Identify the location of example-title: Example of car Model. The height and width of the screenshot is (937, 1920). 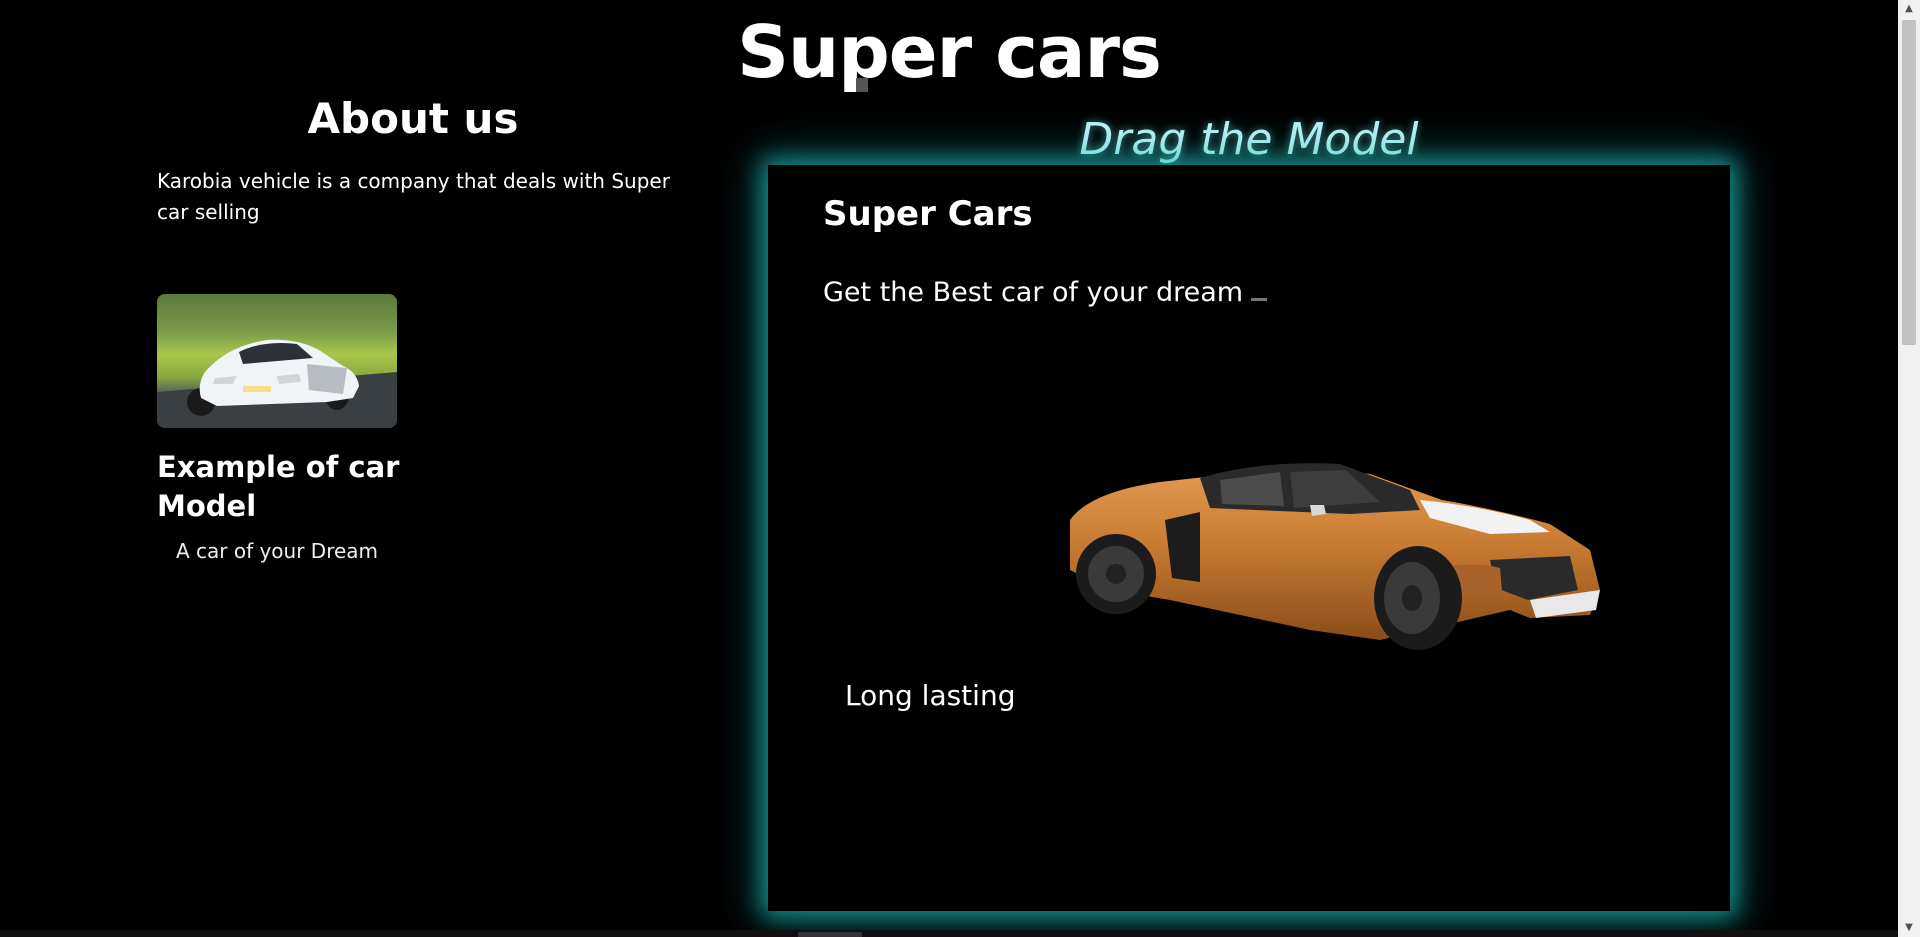
(278, 486).